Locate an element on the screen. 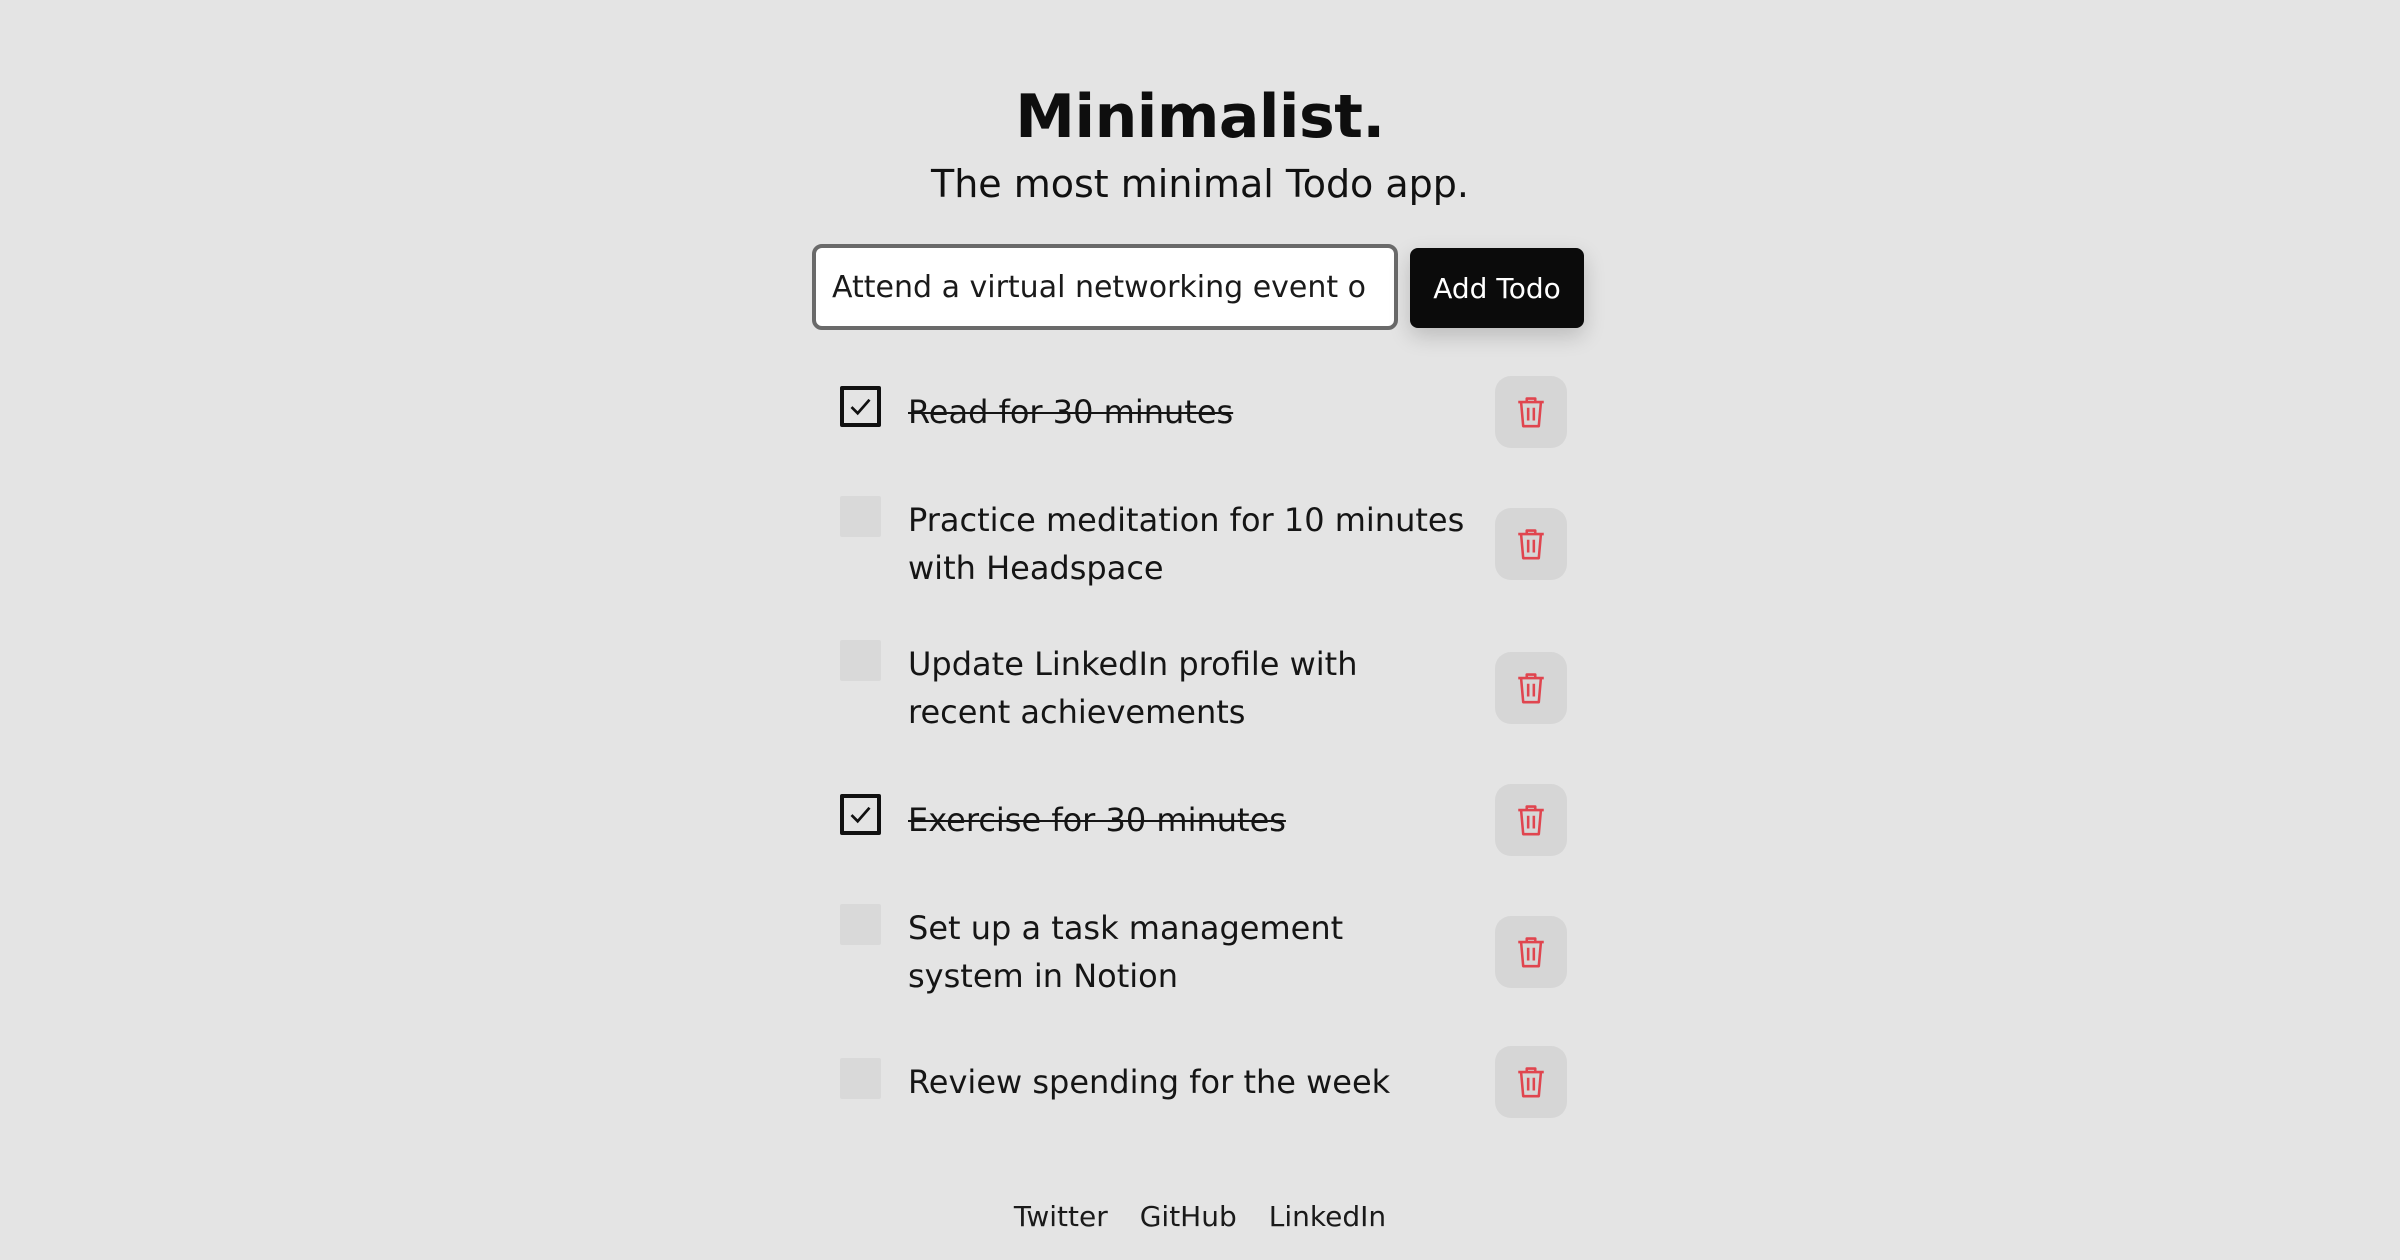 This screenshot has height=1260, width=2400. app-title: Minimalist. is located at coordinates (1200, 117).